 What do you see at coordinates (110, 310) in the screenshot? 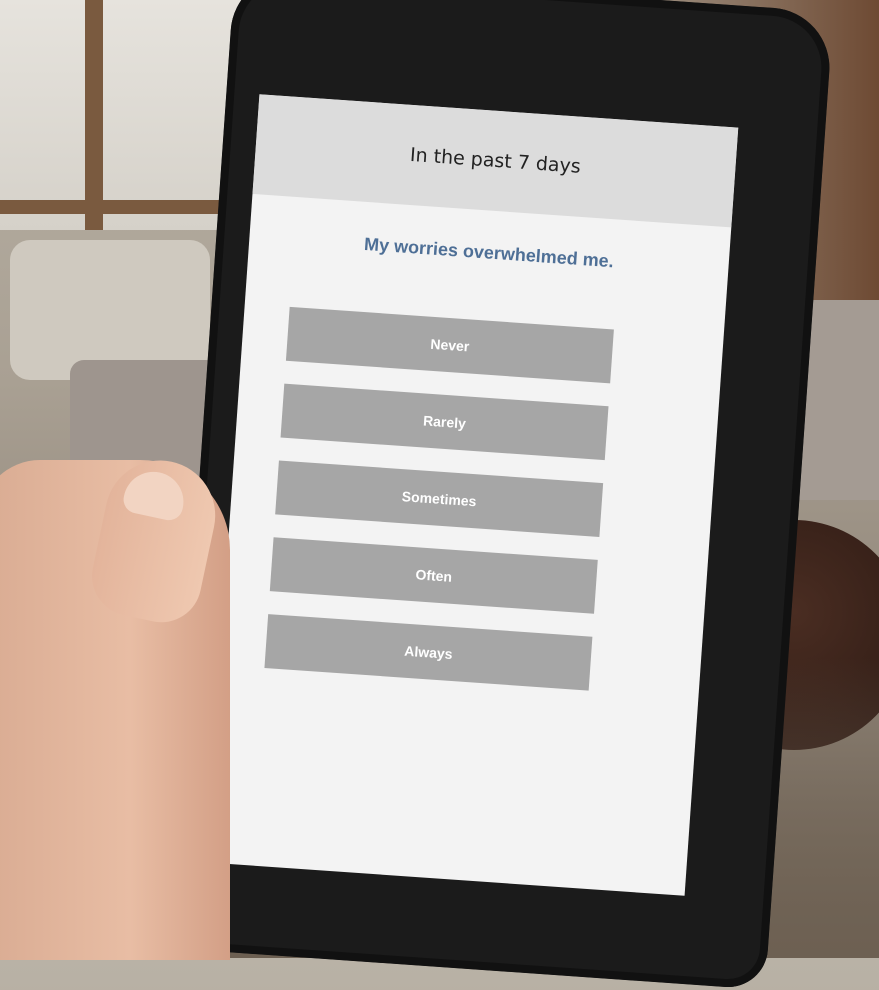
I see `background-chair` at bounding box center [110, 310].